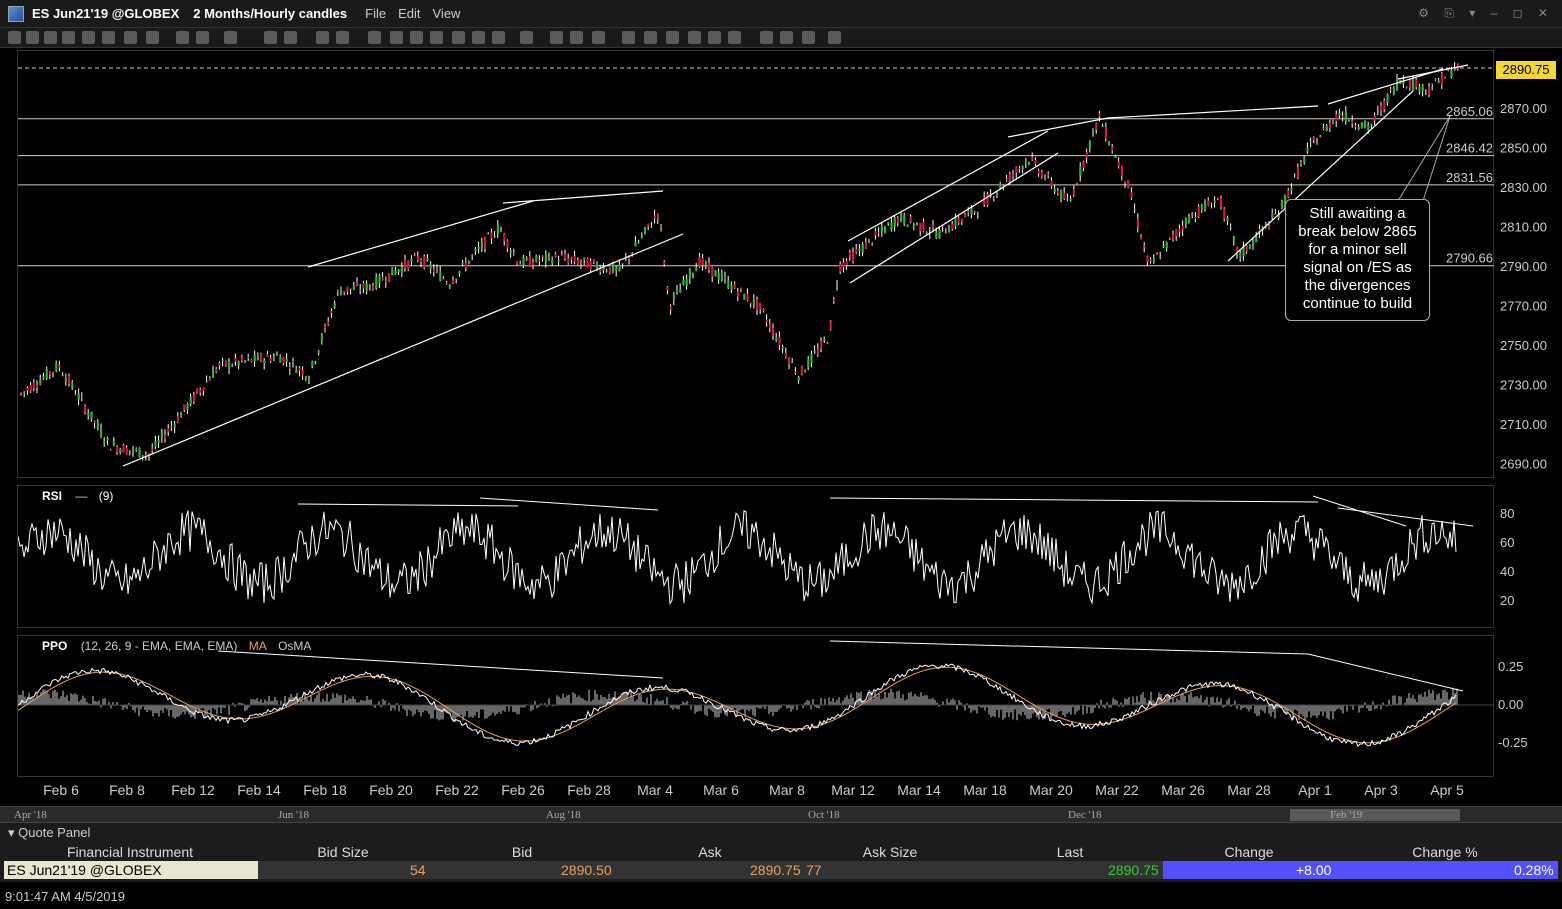 Image resolution: width=1562 pixels, height=909 pixels. Describe the element at coordinates (108, 37) in the screenshot. I see `save-icon` at that location.